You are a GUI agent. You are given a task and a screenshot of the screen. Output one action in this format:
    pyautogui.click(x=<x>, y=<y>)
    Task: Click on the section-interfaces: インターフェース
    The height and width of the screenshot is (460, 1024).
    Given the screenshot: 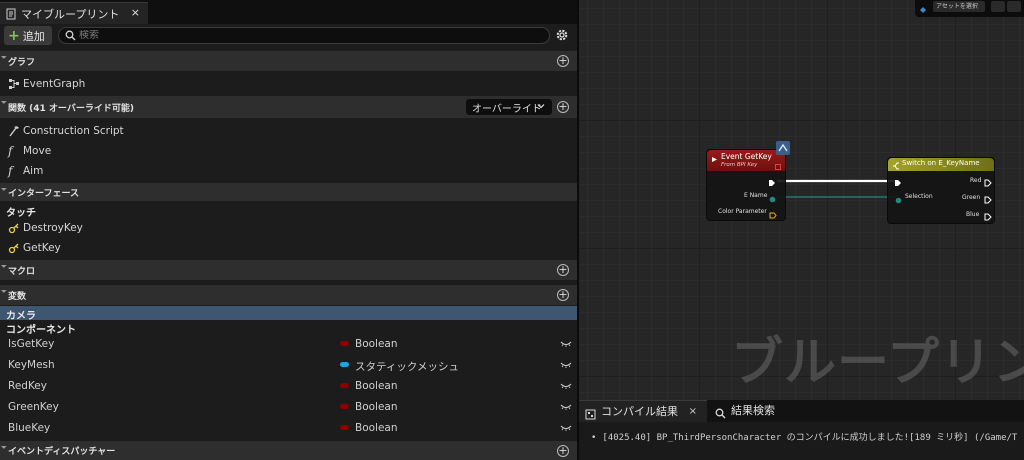 What is the action you would take?
    pyautogui.click(x=288, y=192)
    